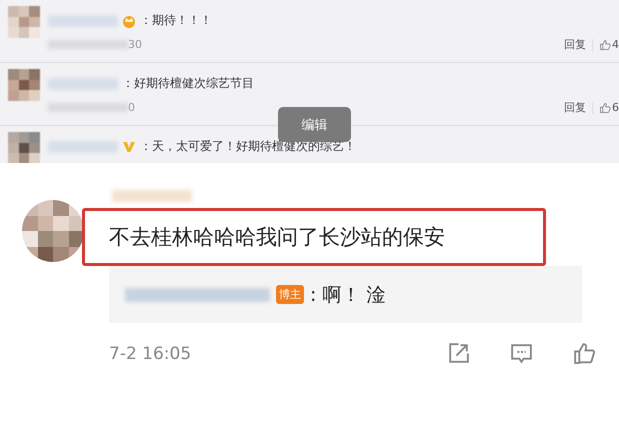 This screenshot has width=619, height=428. Describe the element at coordinates (458, 353) in the screenshot. I see `share-icon` at that location.